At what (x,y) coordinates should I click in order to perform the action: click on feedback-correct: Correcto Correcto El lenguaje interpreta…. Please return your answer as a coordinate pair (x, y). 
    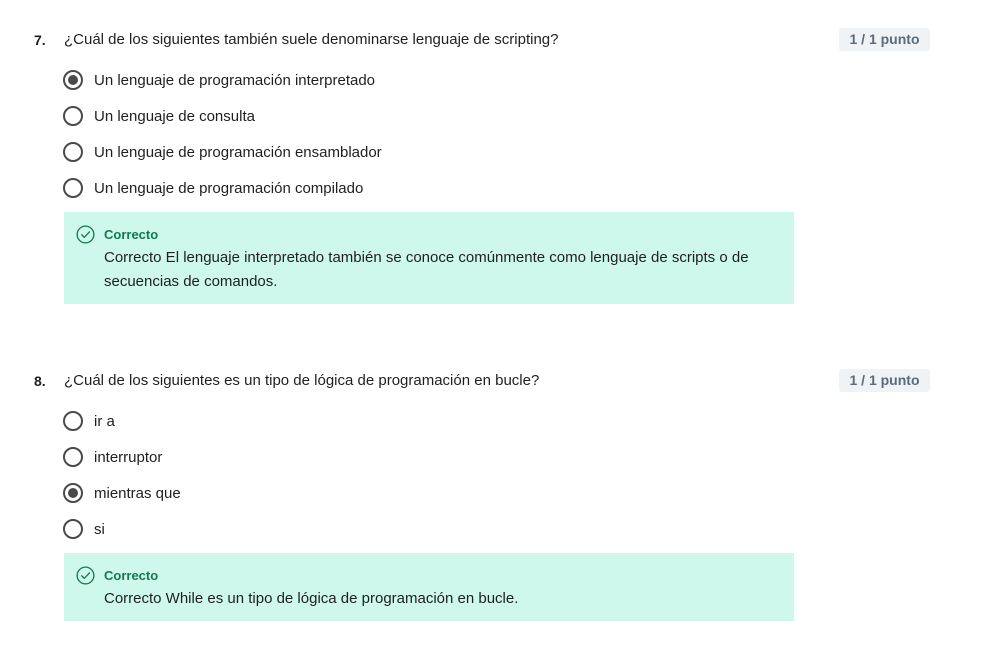
    Looking at the image, I should click on (429, 258).